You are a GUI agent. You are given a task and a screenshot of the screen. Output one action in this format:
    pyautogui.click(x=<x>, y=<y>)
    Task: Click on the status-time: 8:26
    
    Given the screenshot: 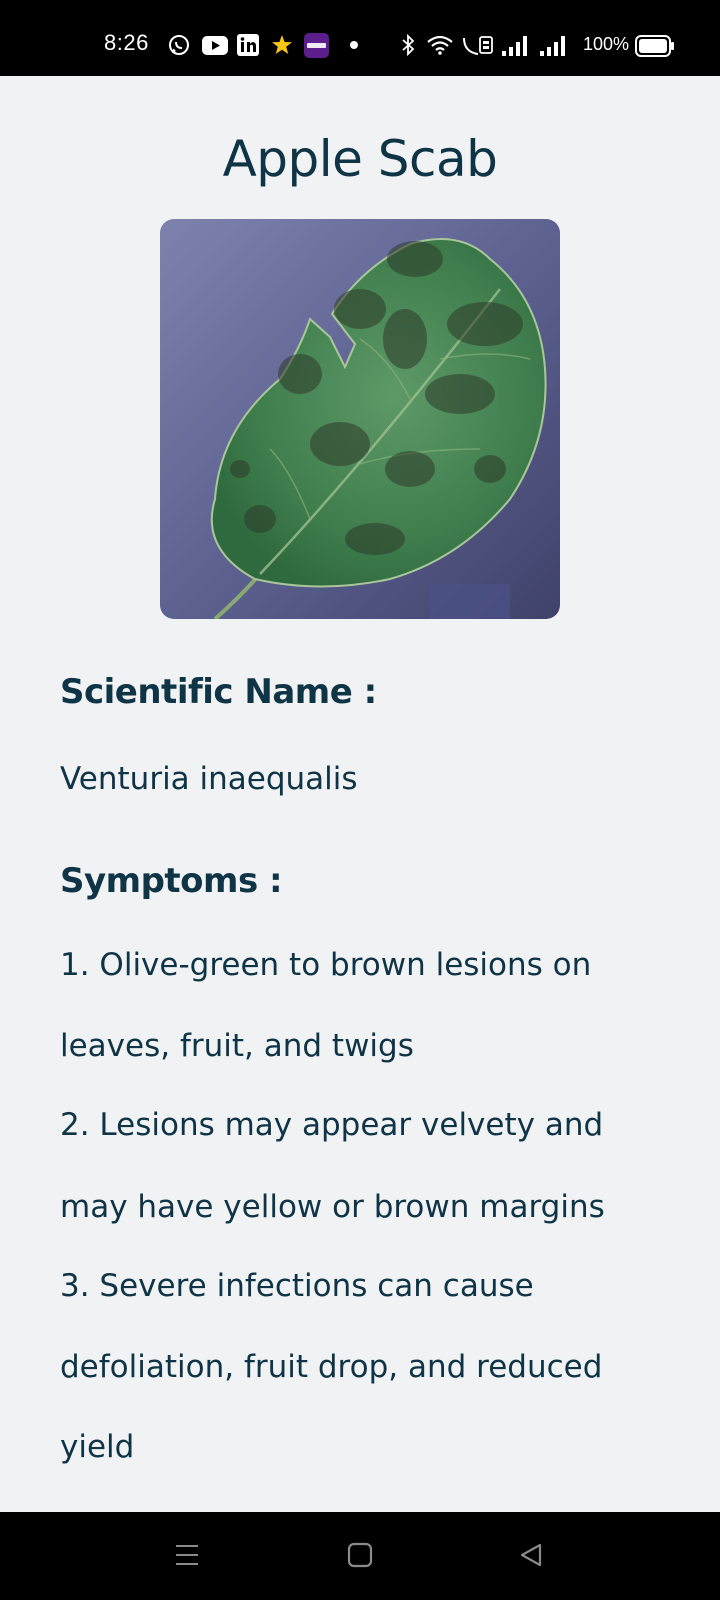 What is the action you would take?
    pyautogui.click(x=126, y=42)
    